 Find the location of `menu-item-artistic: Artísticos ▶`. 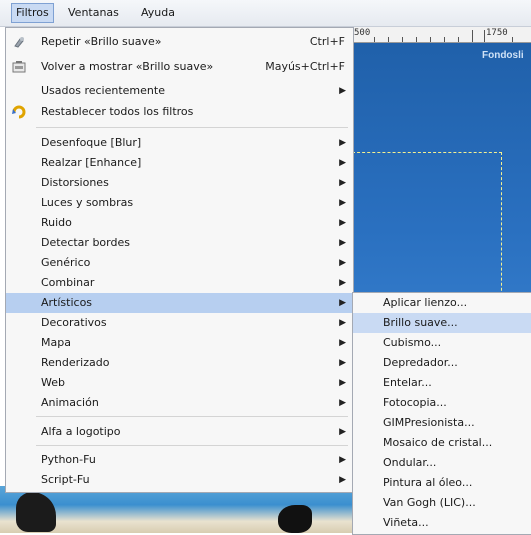

menu-item-artistic: Artísticos ▶ is located at coordinates (179, 303).